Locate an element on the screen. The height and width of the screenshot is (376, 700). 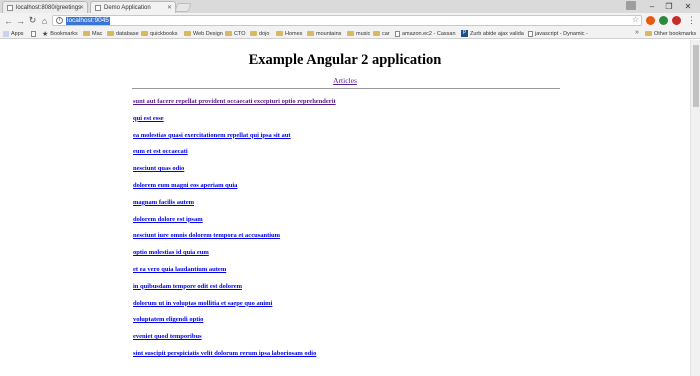
article-link: qui est esse is located at coordinates (148, 118).